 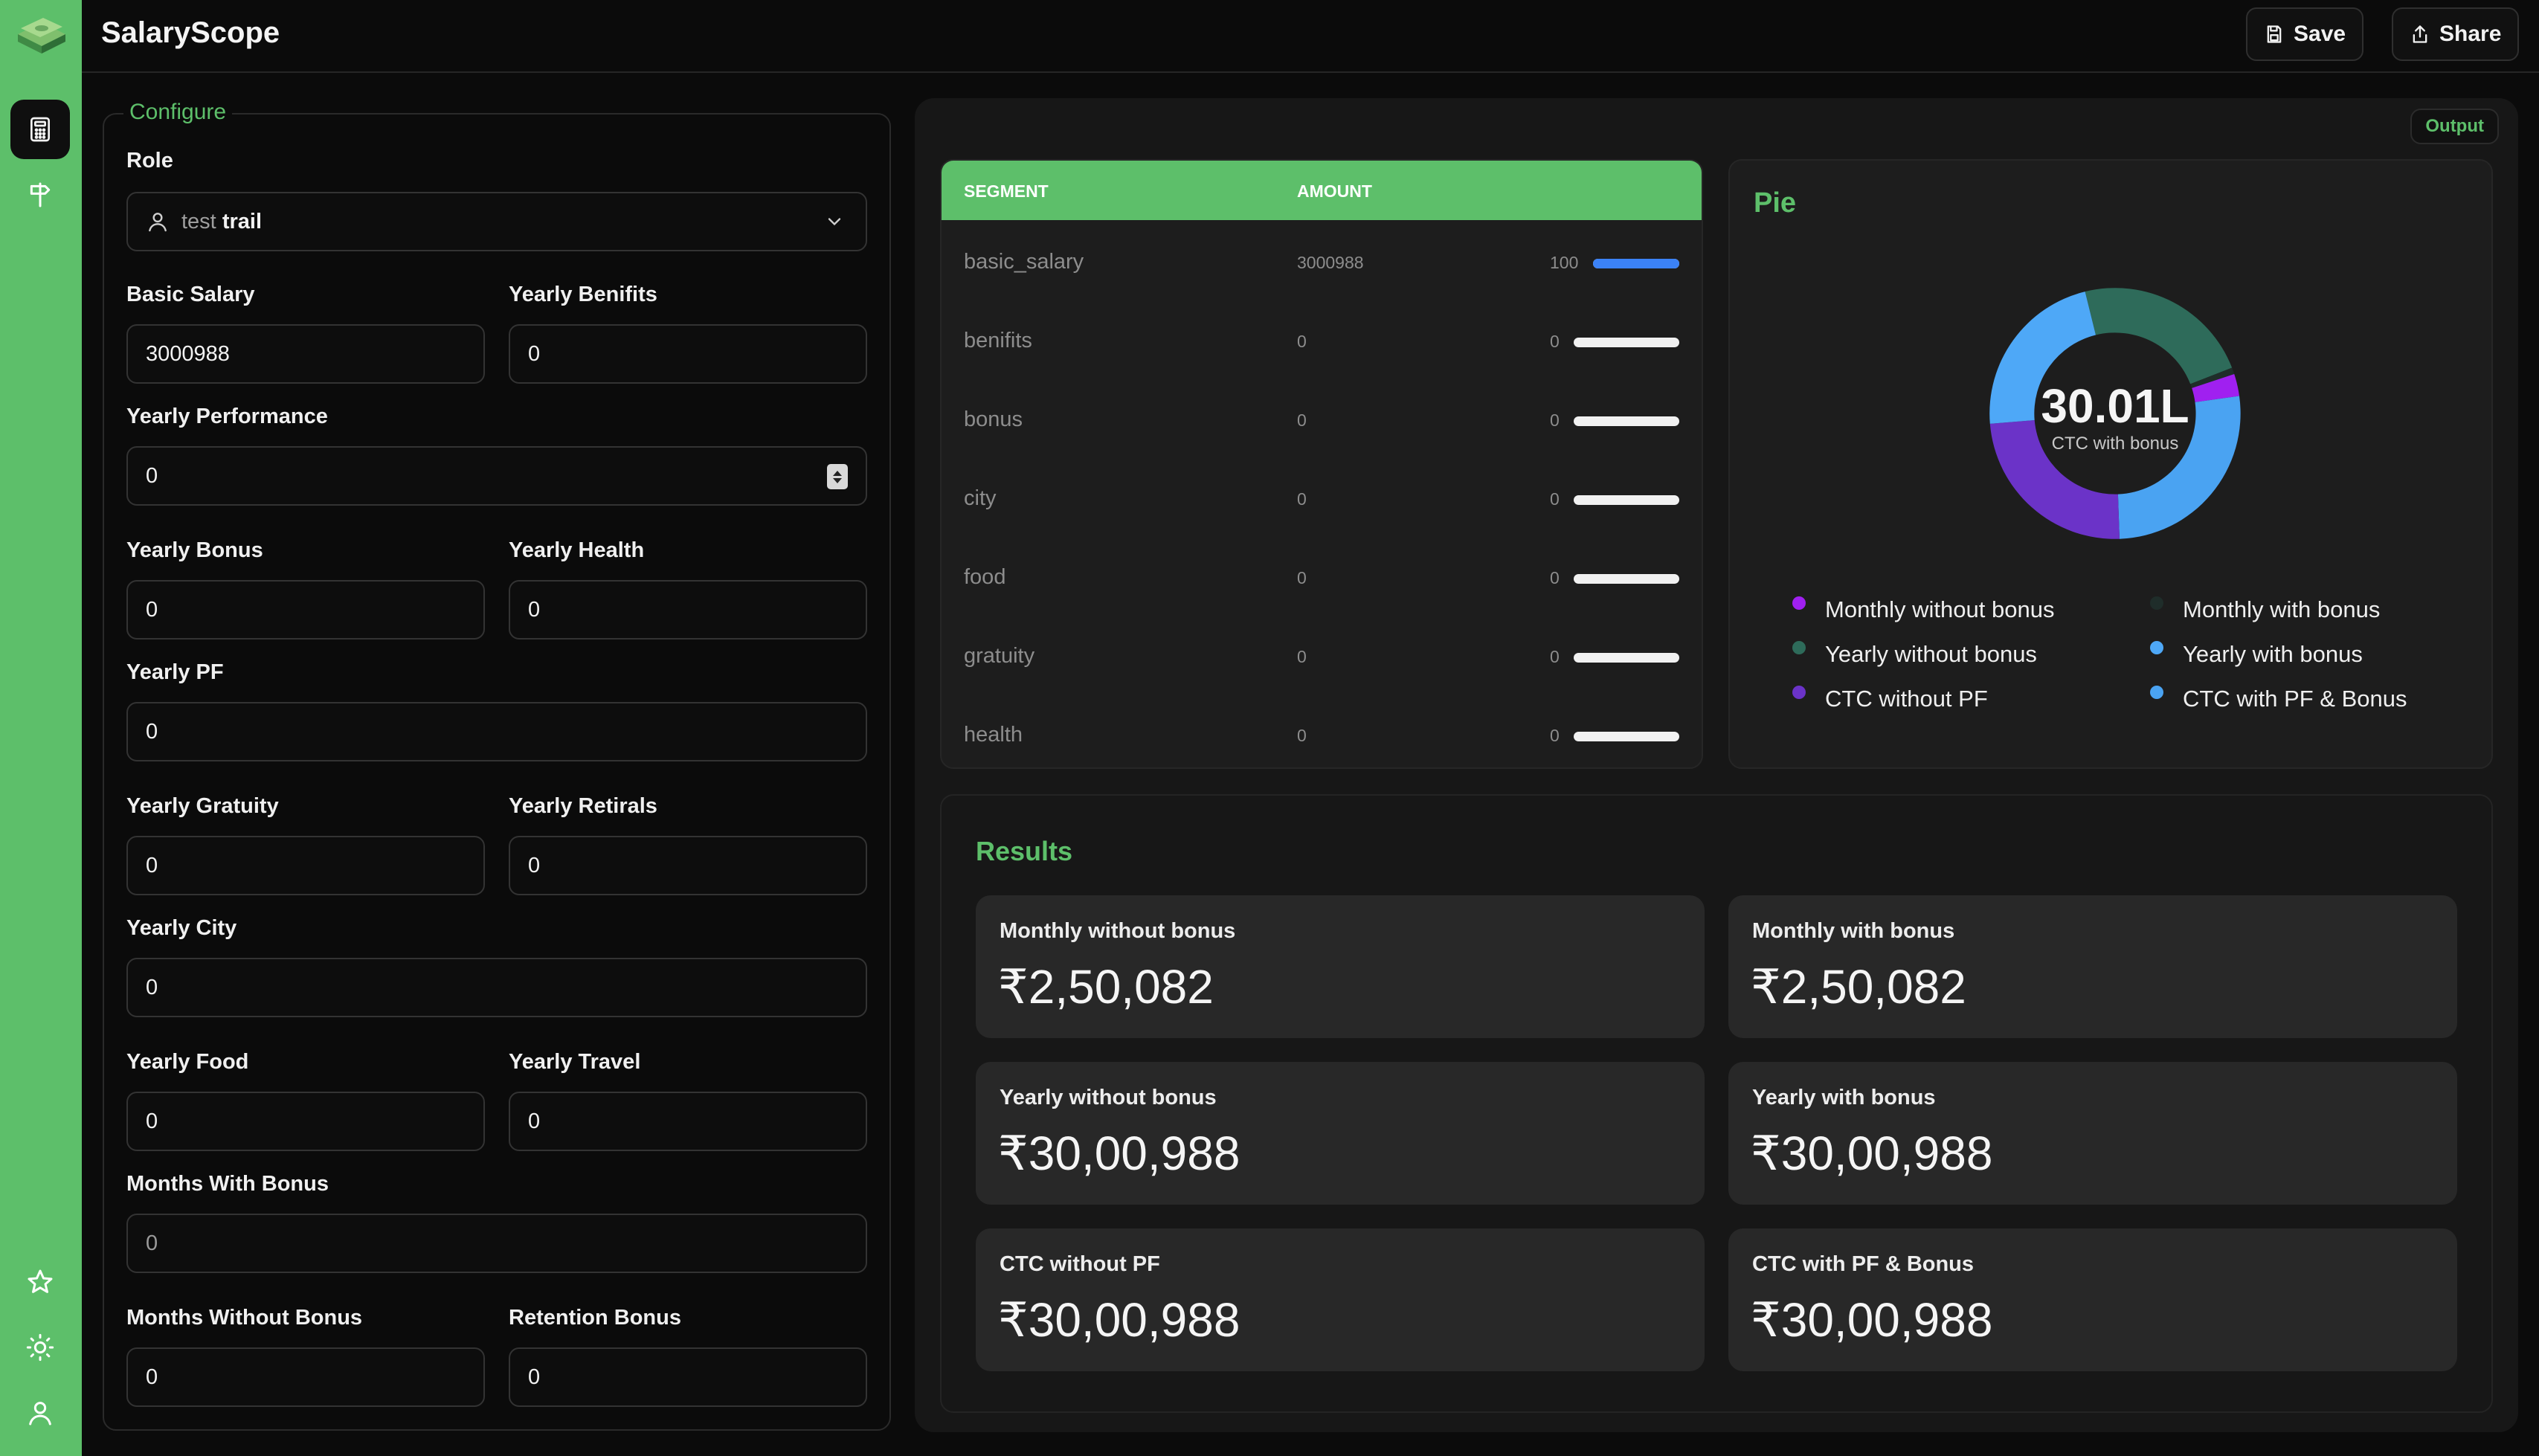 I want to click on signpost-nav-button, so click(x=40, y=195).